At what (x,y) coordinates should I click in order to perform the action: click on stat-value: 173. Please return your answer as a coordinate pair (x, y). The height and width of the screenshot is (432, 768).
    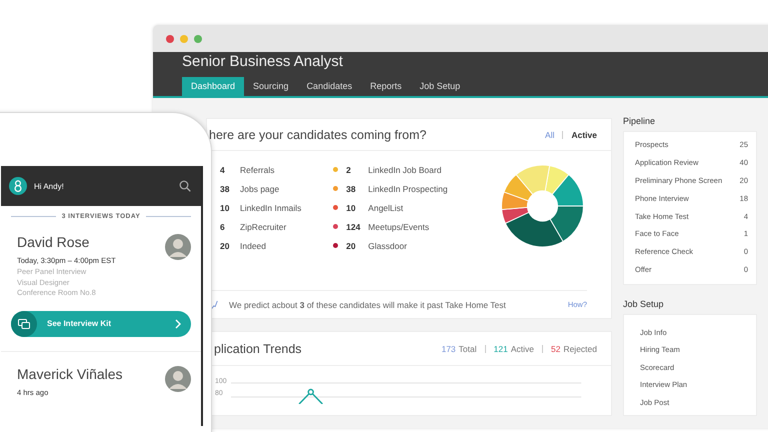
    Looking at the image, I should click on (448, 349).